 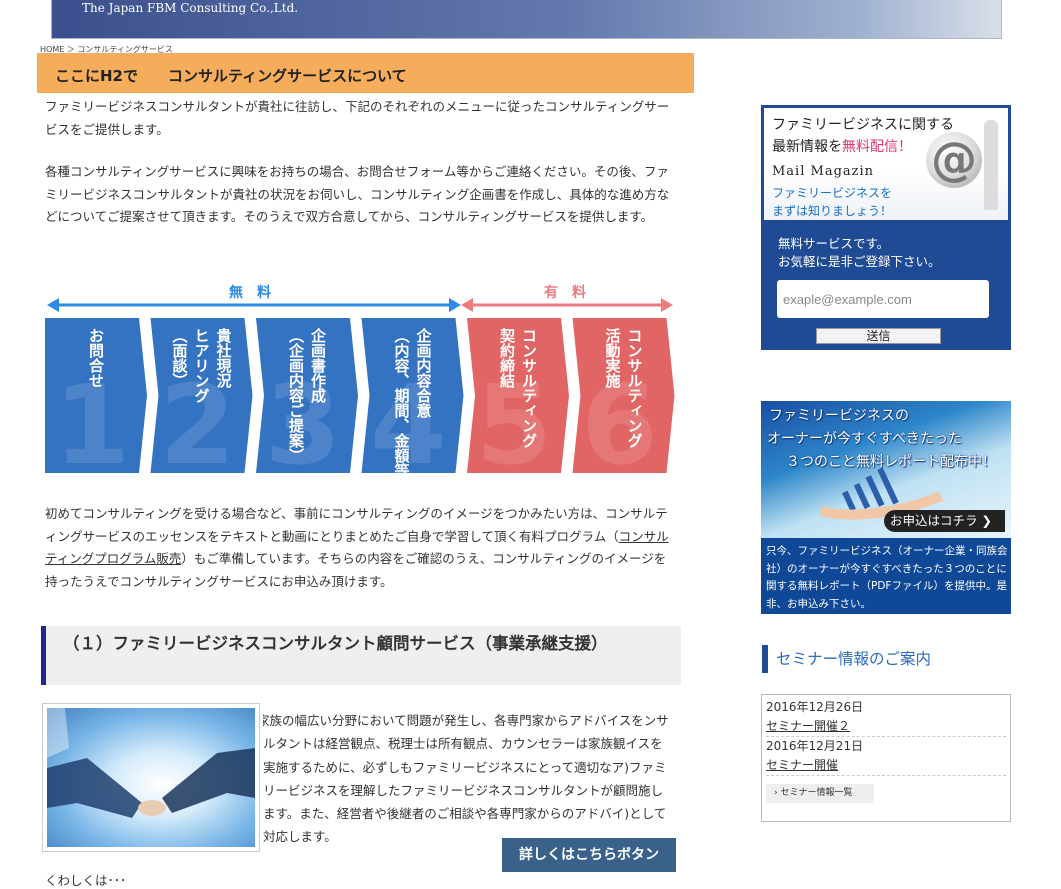 I want to click on seminar-heading: セミナー情報のご案内, so click(x=886, y=659).